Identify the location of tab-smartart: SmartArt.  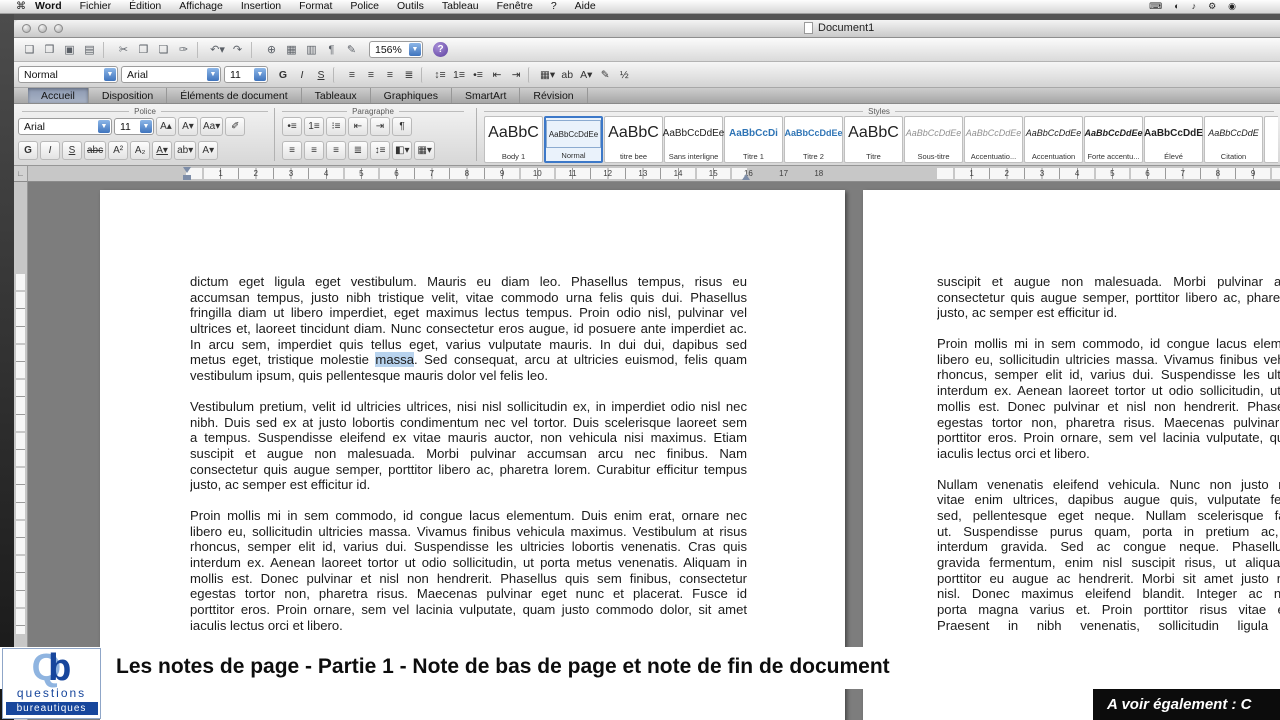
(486, 95).